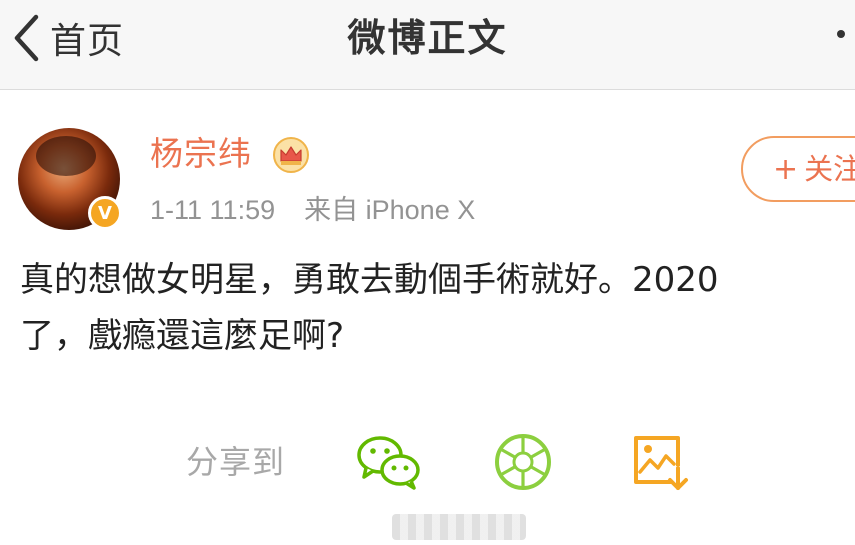 The image size is (855, 545). I want to click on watermark, so click(459, 527).